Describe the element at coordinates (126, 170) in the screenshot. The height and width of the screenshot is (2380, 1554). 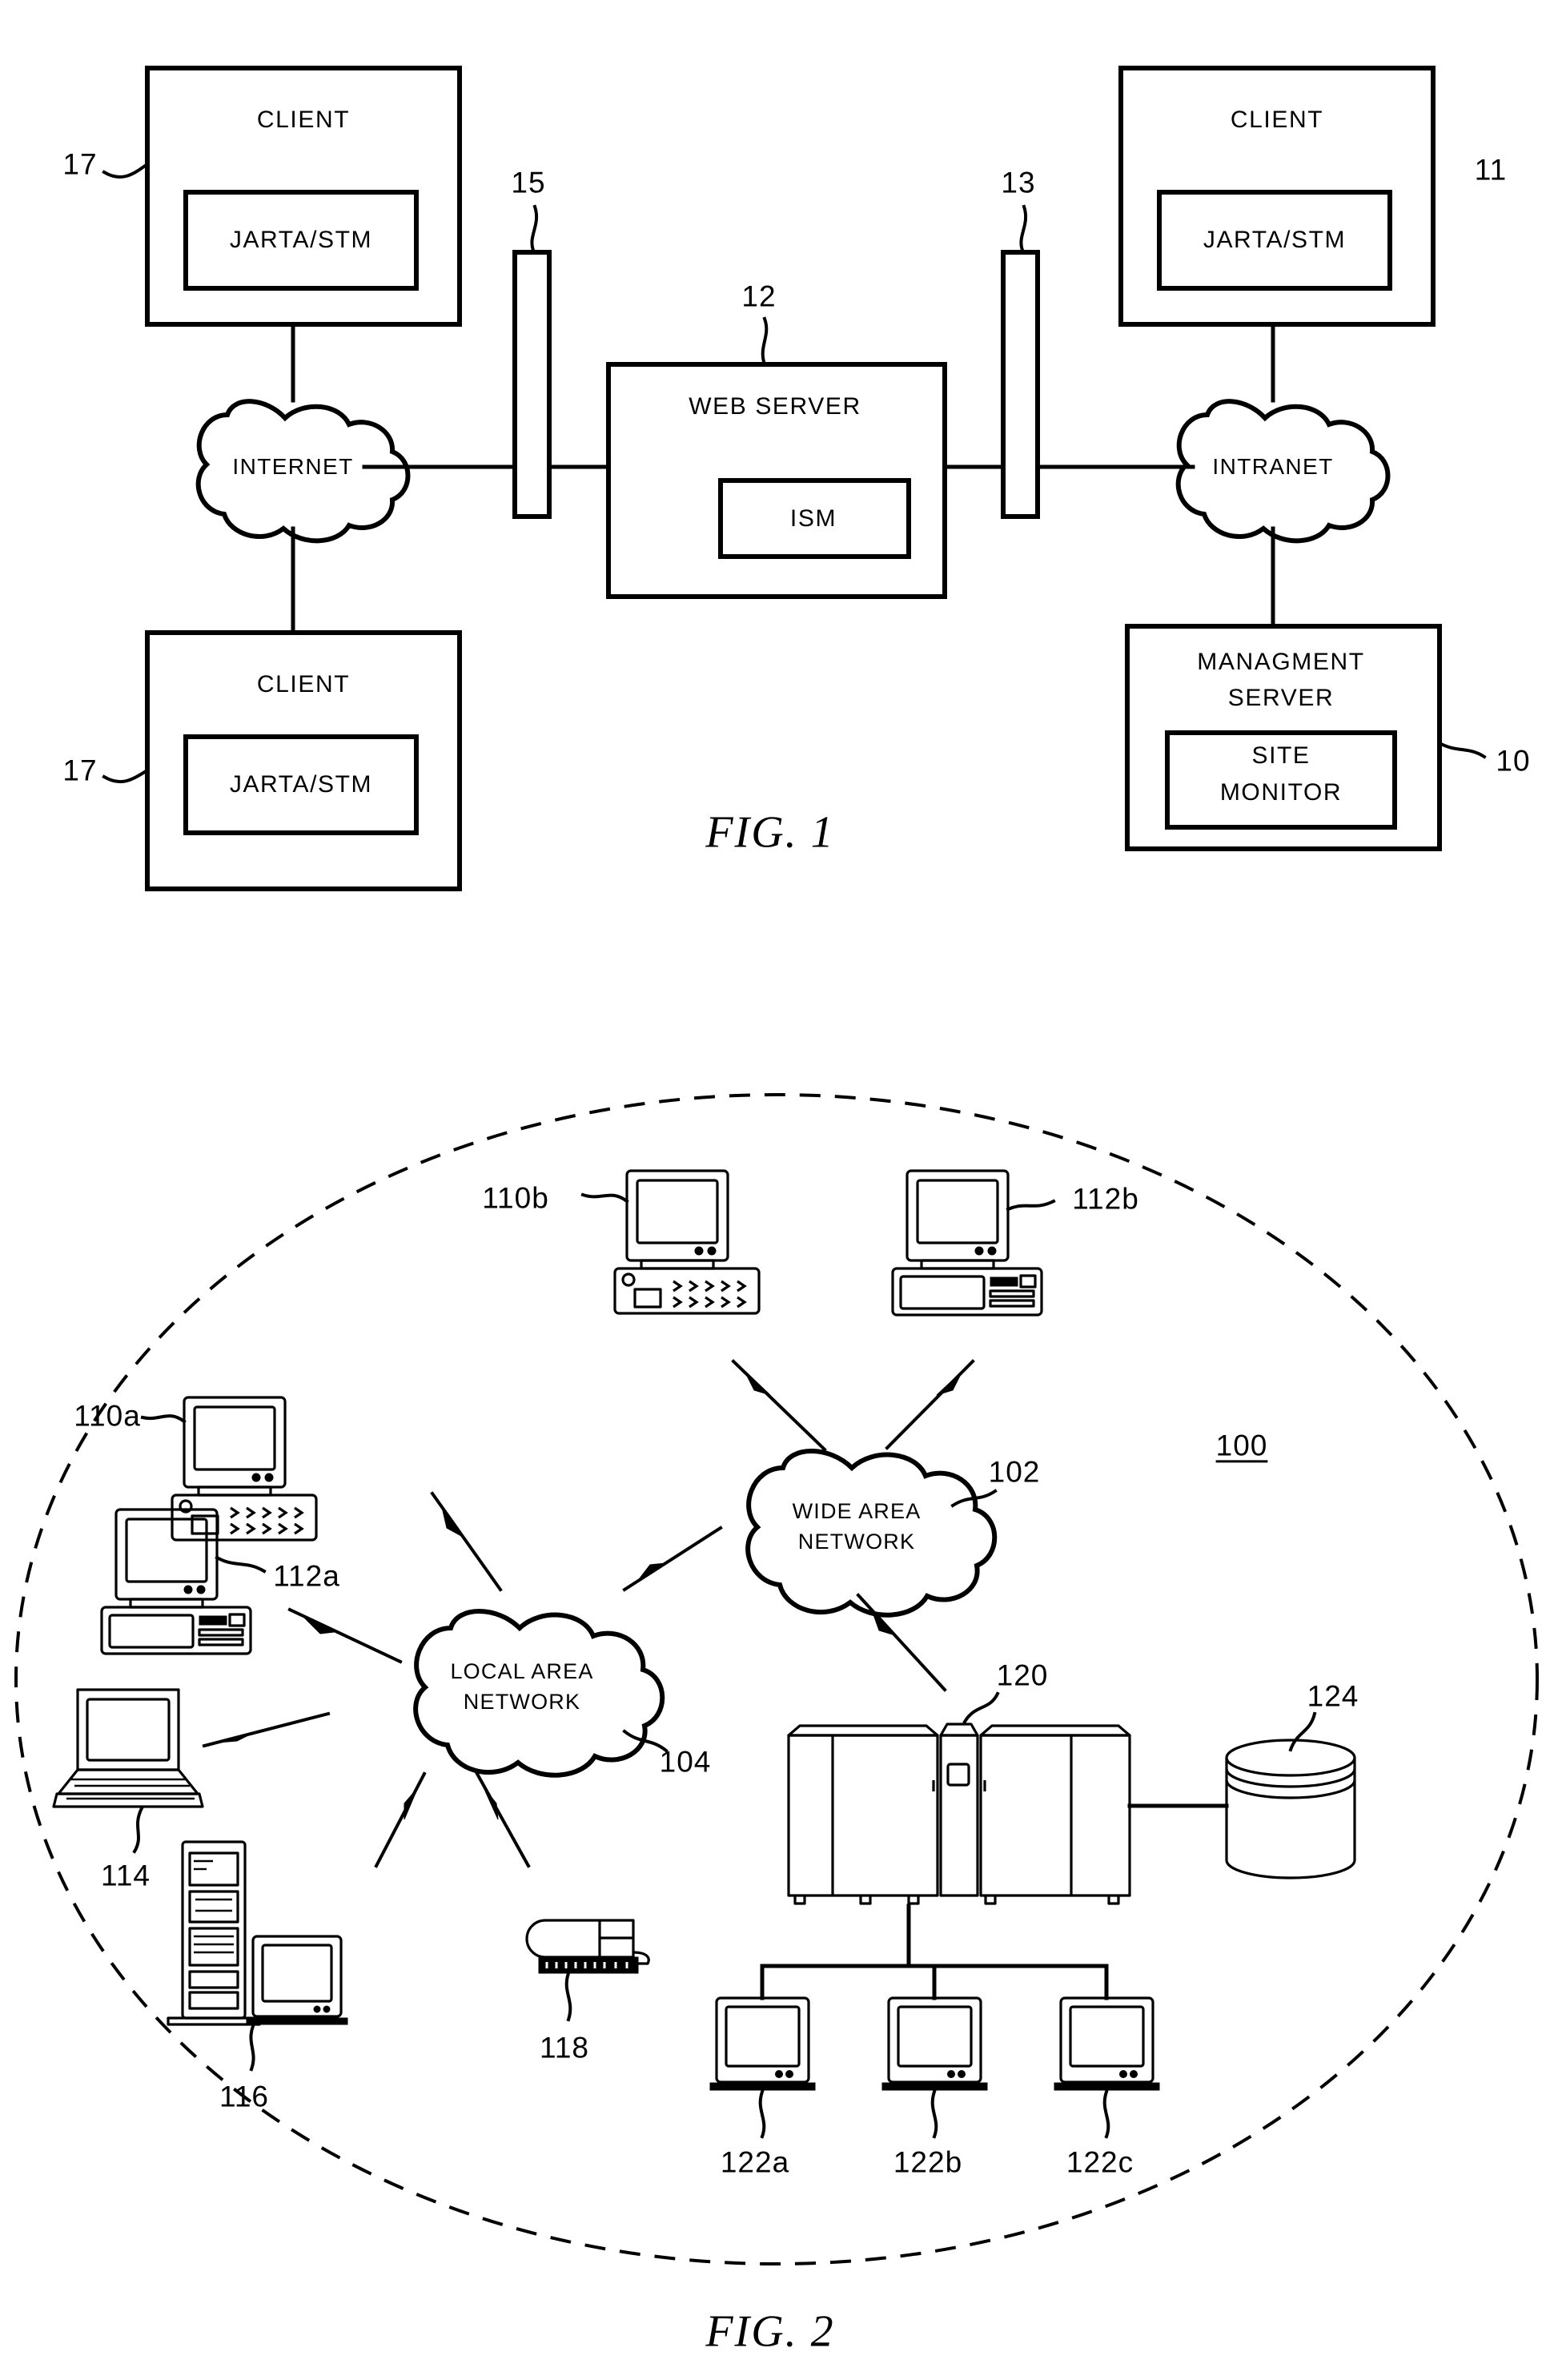
I see `leader-17-top` at that location.